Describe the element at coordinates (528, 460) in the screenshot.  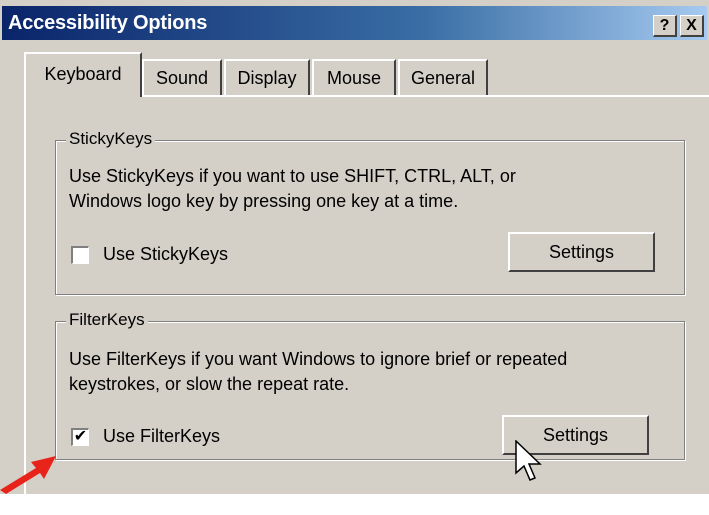
I see `mouse-cursor-icon` at that location.